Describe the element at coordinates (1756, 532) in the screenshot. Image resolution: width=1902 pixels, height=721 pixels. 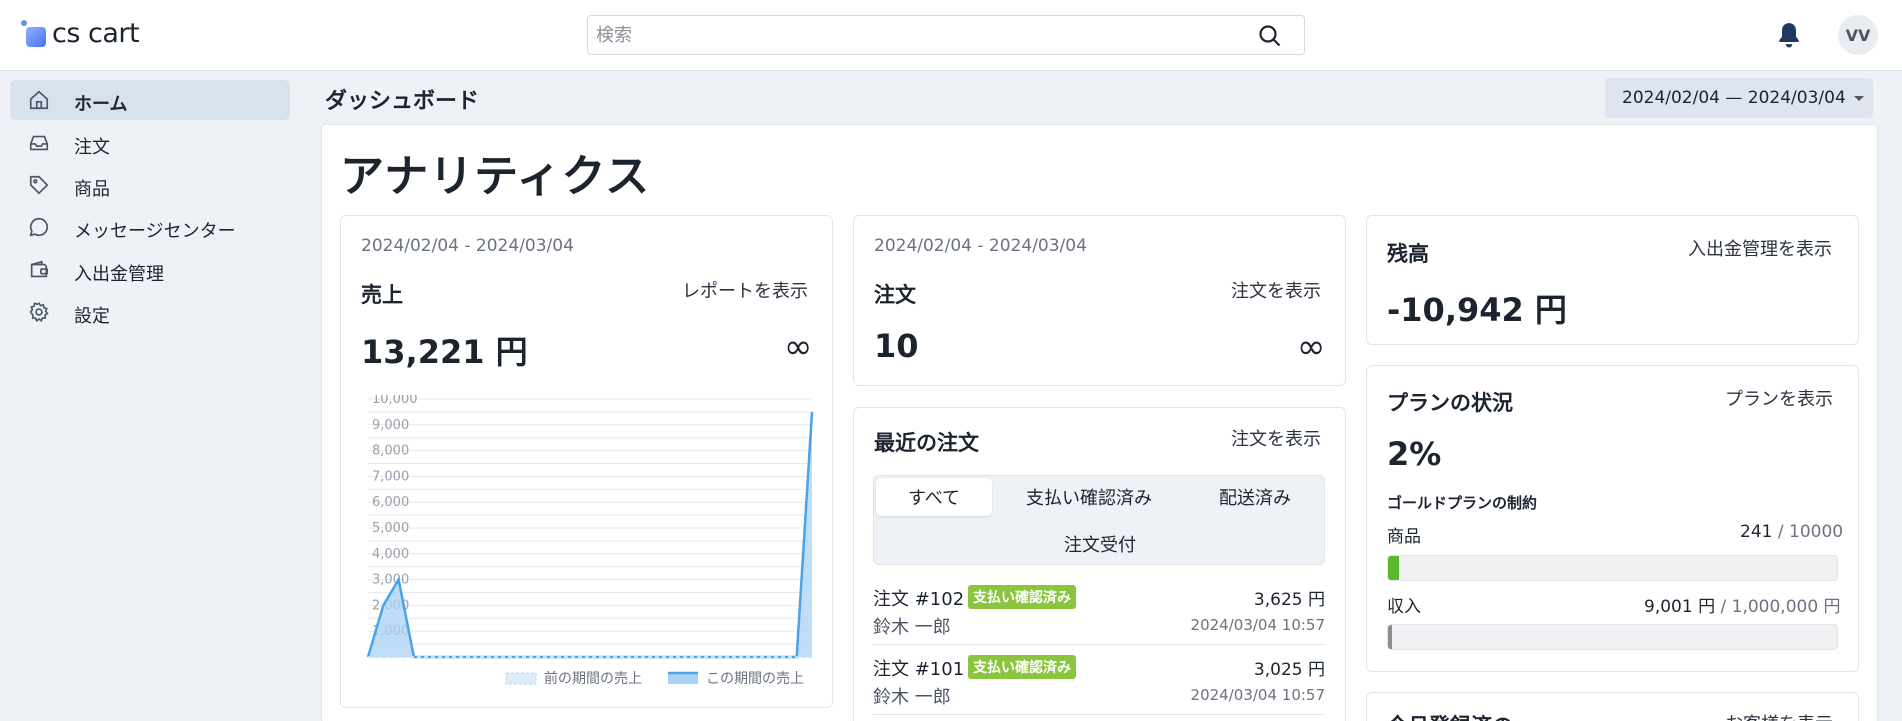
I see `products-used: 241` at that location.